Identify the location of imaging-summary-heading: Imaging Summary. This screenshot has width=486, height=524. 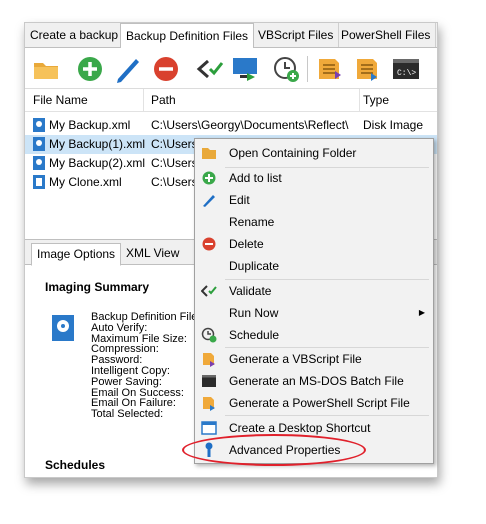
(97, 287).